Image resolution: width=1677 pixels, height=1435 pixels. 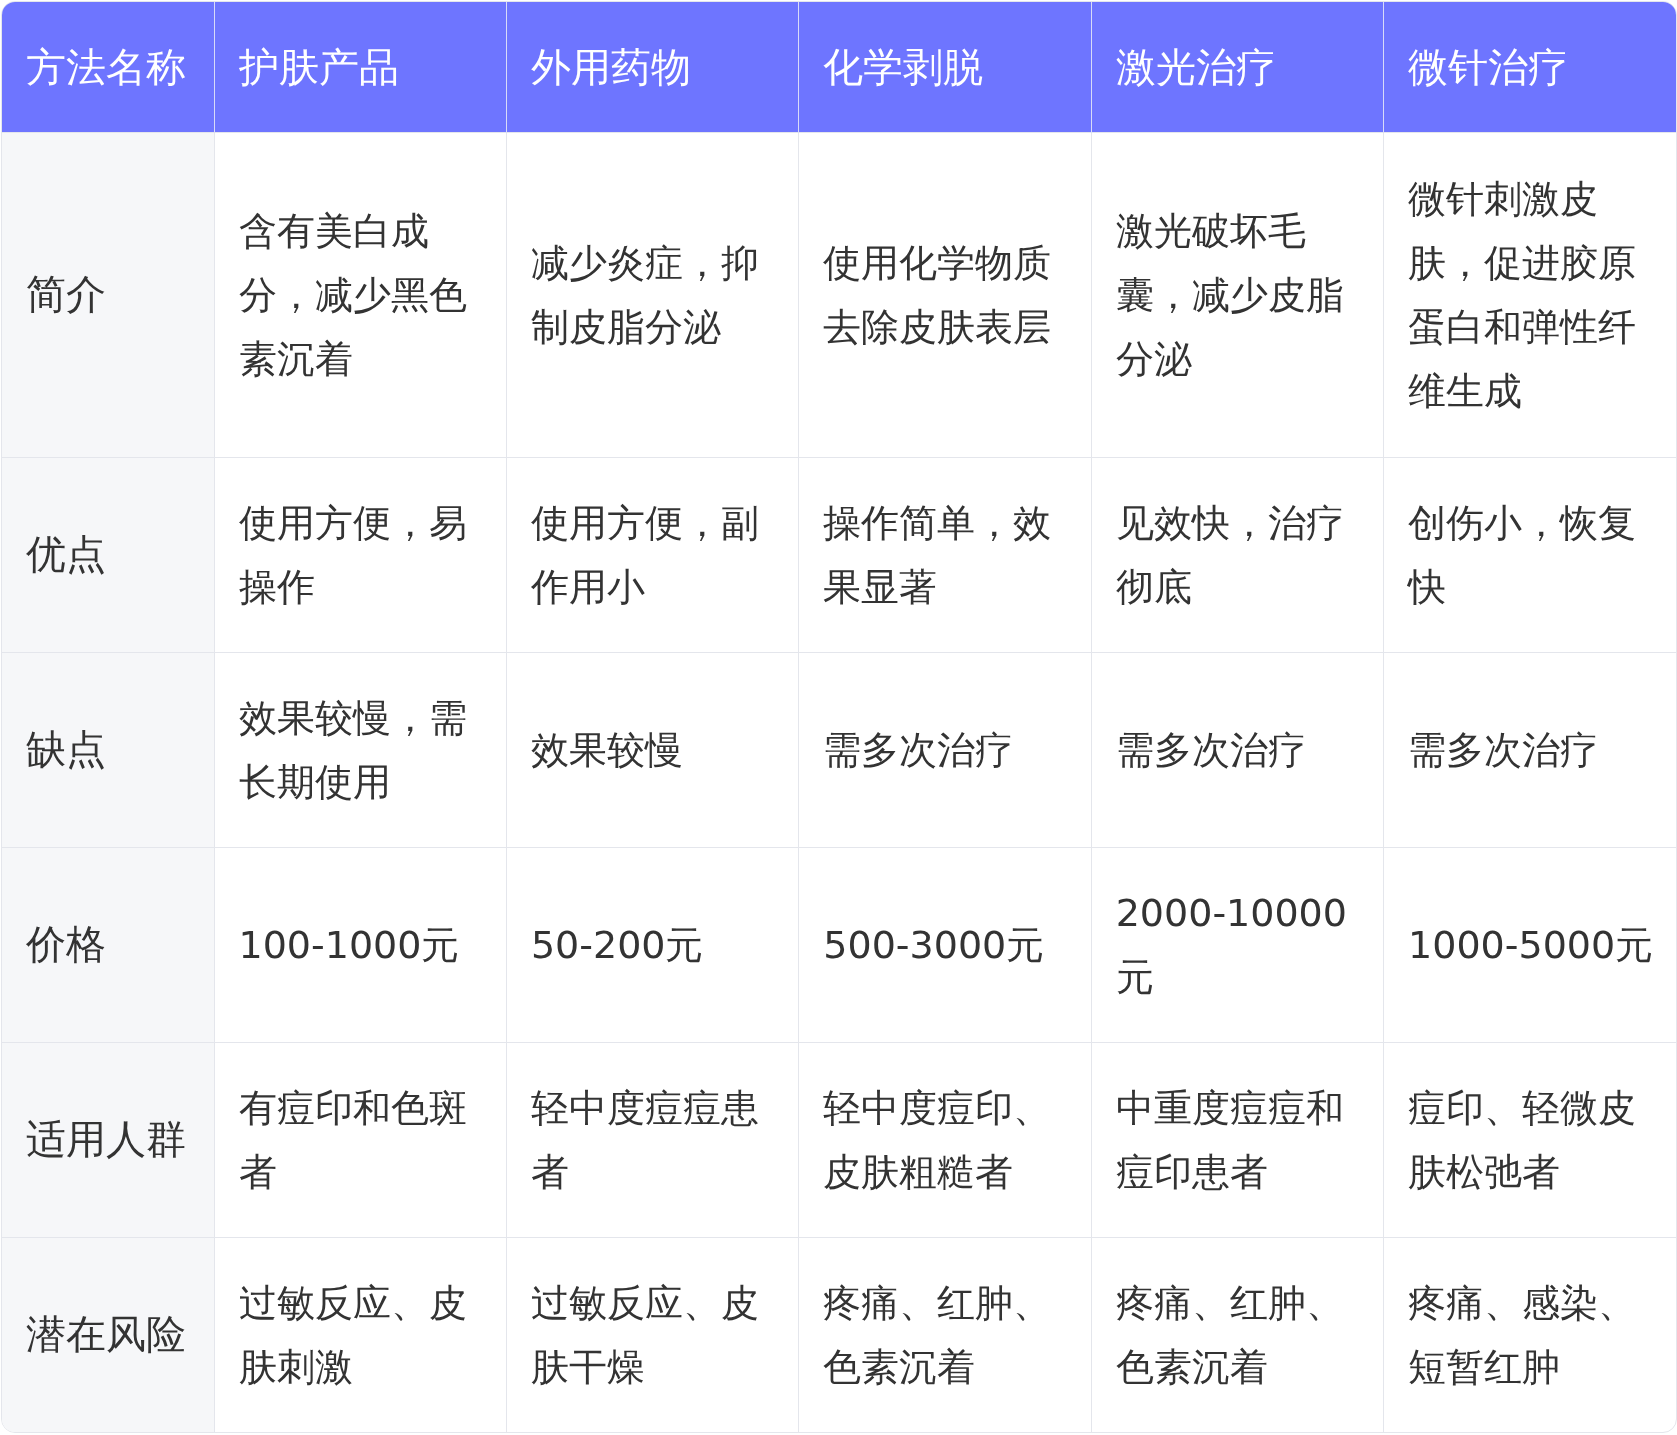 I want to click on row-header: 价格, so click(x=108, y=944).